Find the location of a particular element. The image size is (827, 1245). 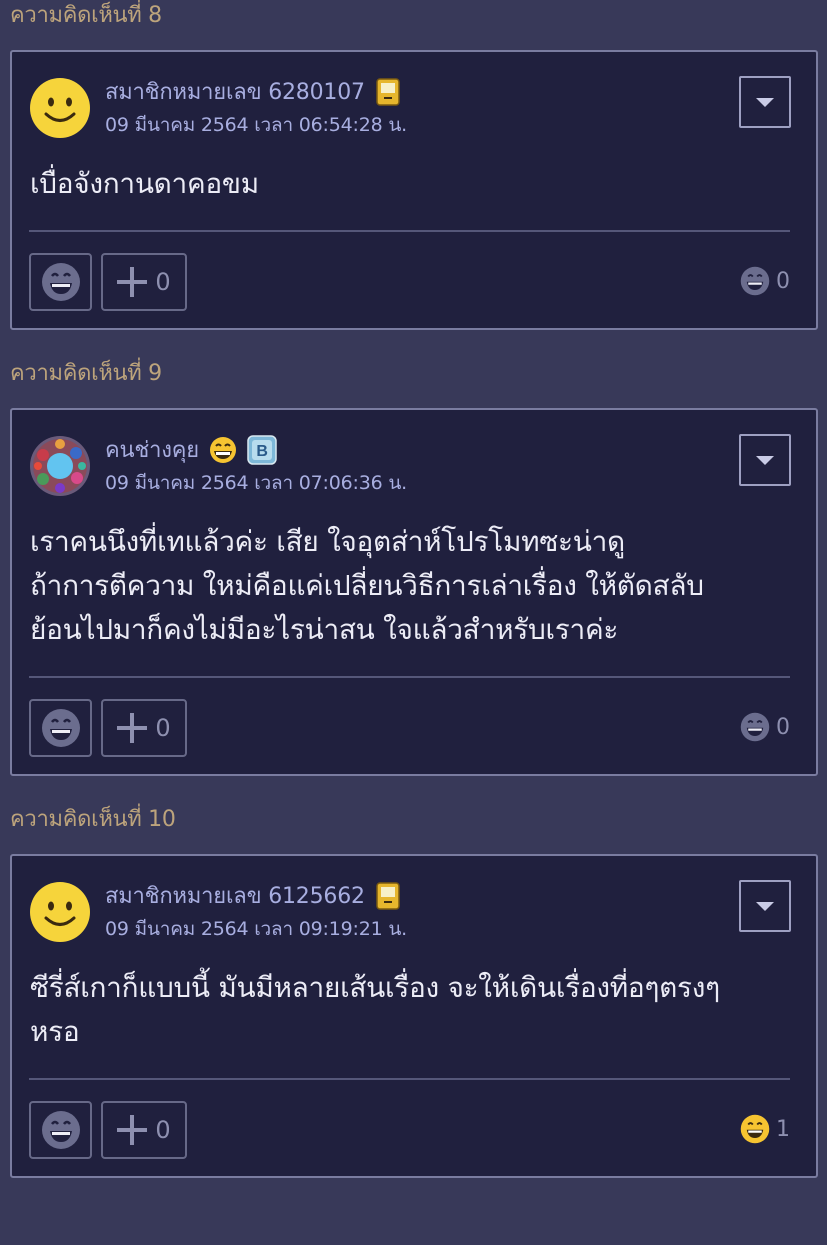

username-text: สมาชิกหมายเลข 6280107 is located at coordinates (235, 91).